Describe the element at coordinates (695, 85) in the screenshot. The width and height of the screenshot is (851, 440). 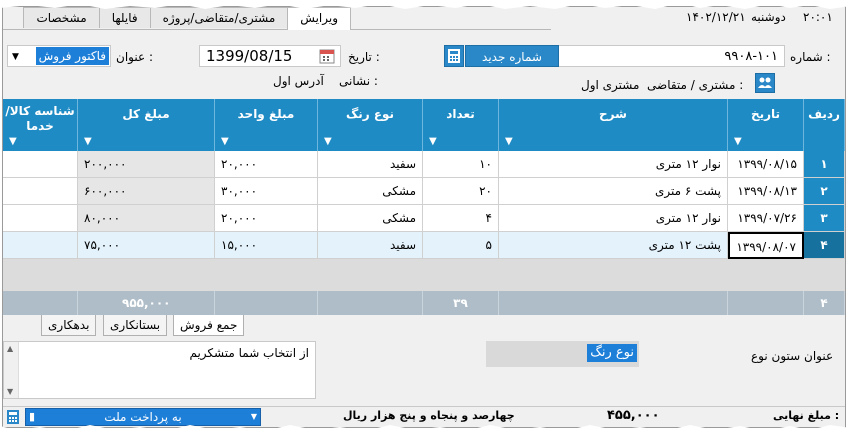
I see `customer-label: مشتری / متقاضی :` at that location.